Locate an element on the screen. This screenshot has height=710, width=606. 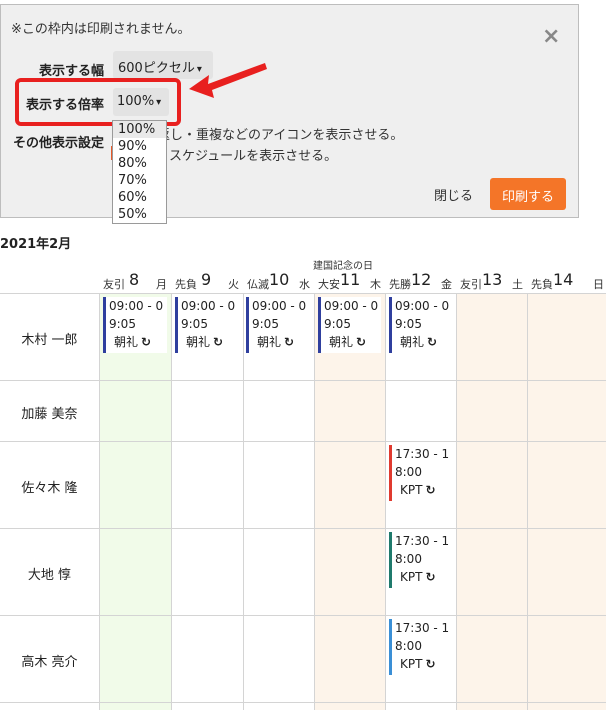
day-number: 10 is located at coordinates (279, 279).